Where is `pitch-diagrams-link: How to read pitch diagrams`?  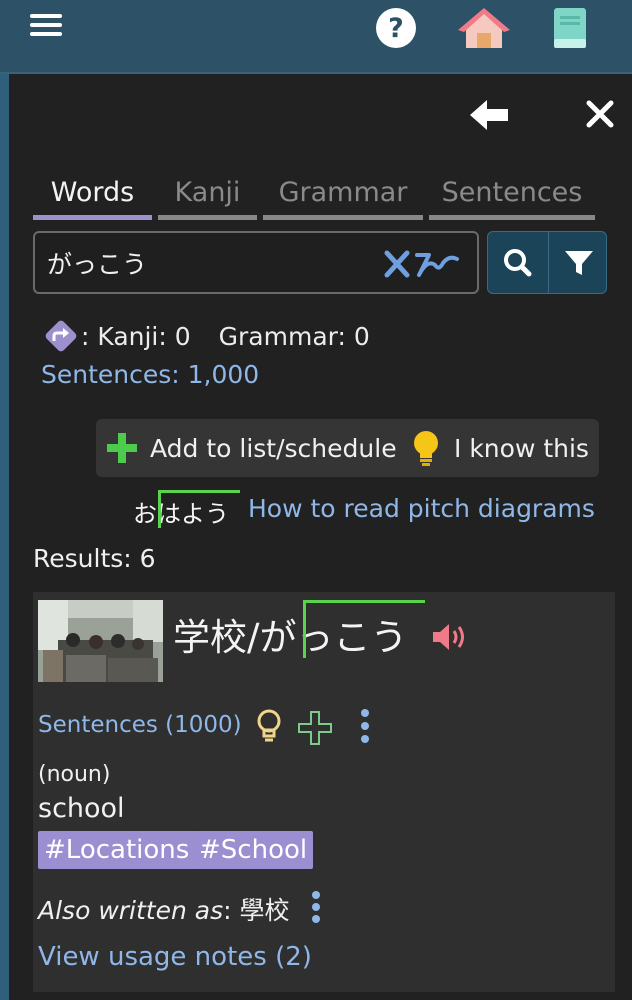 pitch-diagrams-link: How to read pitch diagrams is located at coordinates (421, 508).